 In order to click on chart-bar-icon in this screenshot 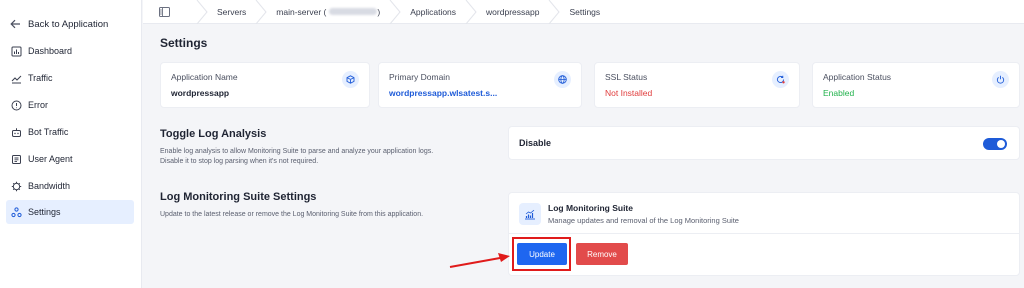, I will do `click(16, 51)`.